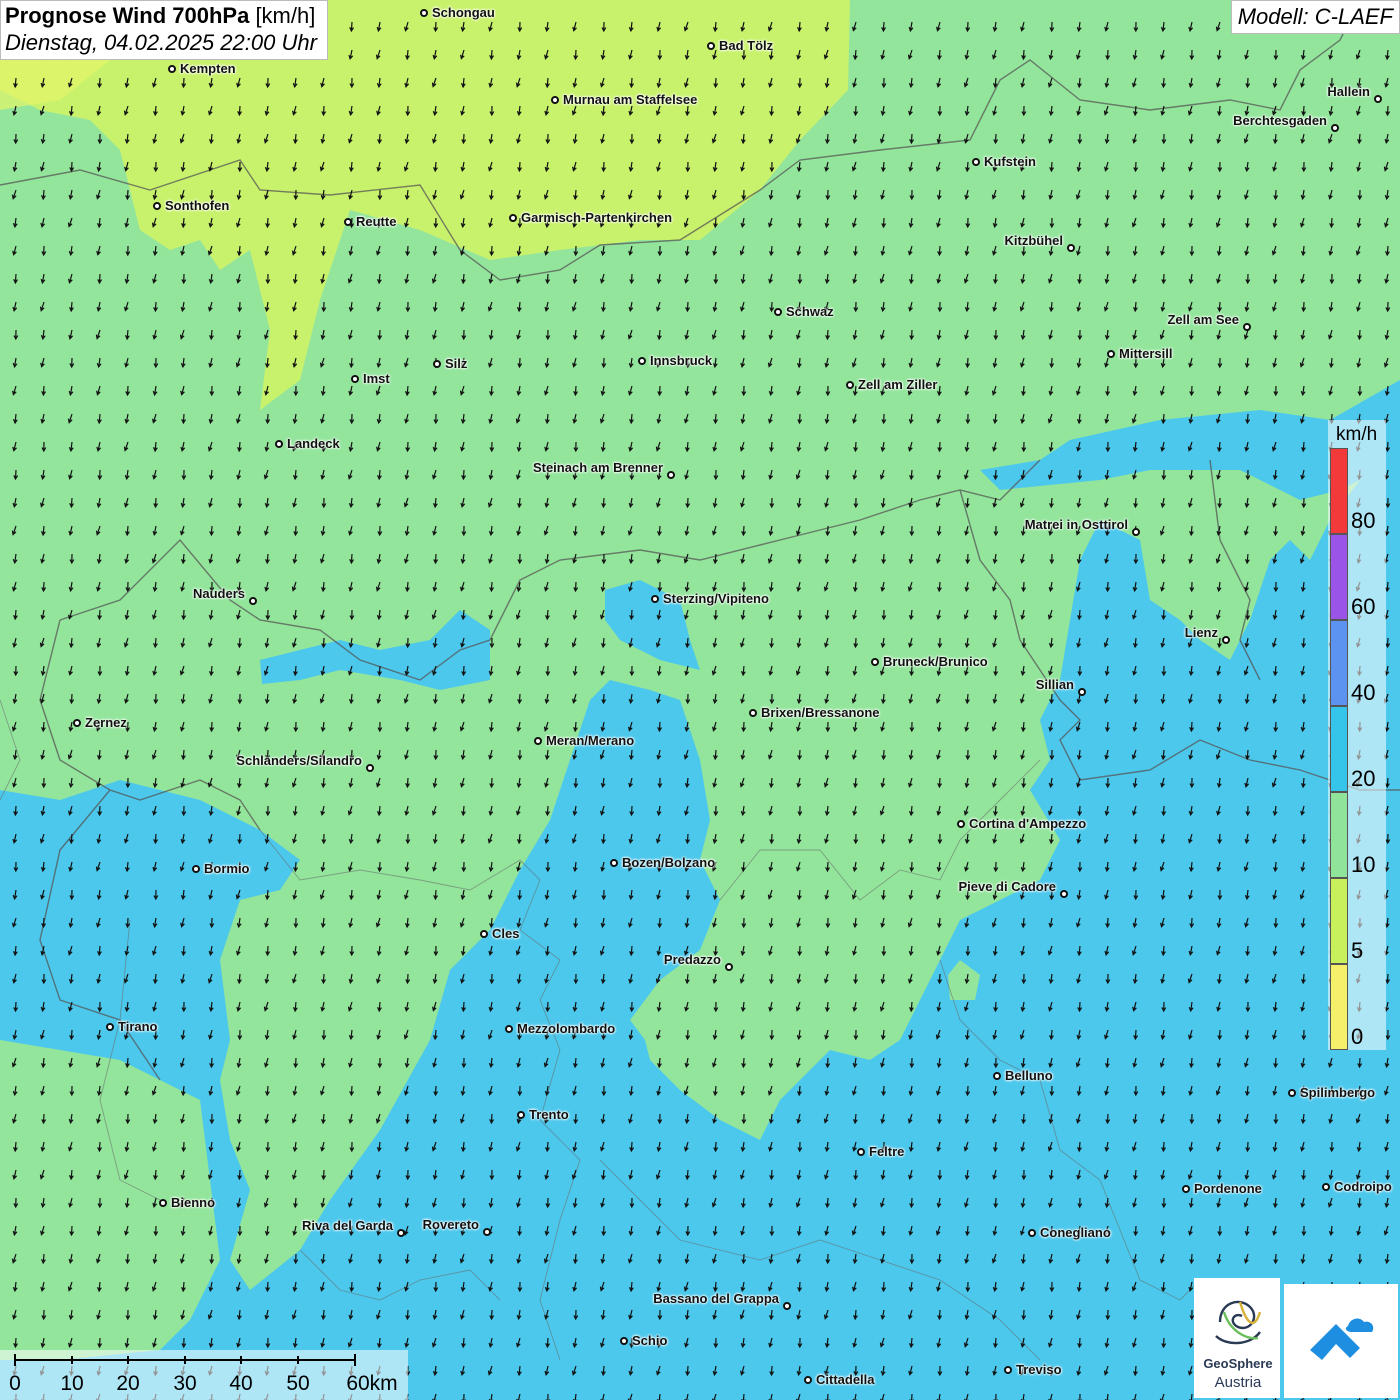 The height and width of the screenshot is (1400, 1400). What do you see at coordinates (1363, 606) in the screenshot?
I see `legend-tick-label: 60` at bounding box center [1363, 606].